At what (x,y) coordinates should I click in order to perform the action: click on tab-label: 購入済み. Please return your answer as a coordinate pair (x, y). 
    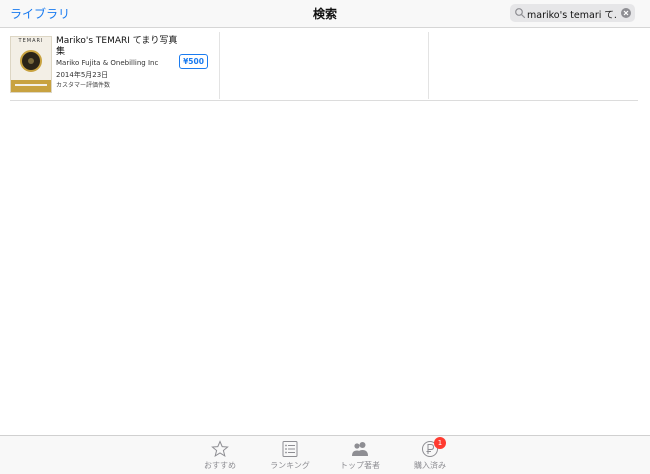
    Looking at the image, I should click on (430, 465).